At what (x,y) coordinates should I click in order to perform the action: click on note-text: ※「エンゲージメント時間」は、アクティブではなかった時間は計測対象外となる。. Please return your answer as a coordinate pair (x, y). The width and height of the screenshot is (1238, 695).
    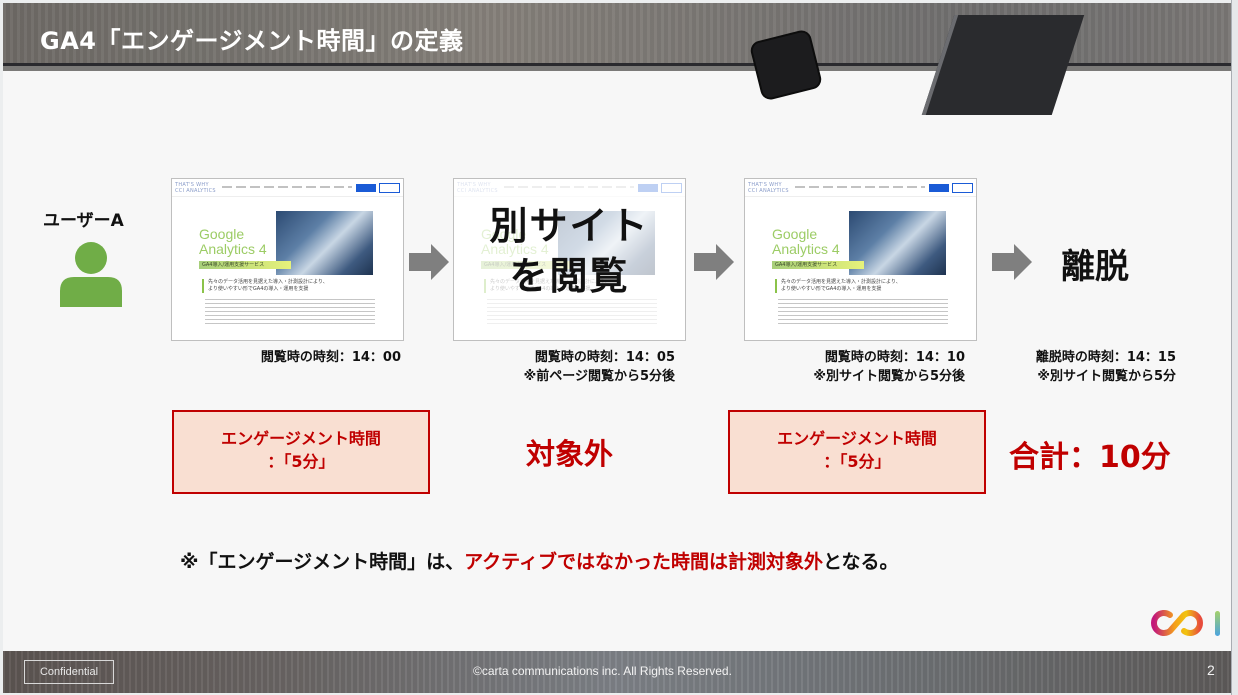
    Looking at the image, I should click on (539, 562).